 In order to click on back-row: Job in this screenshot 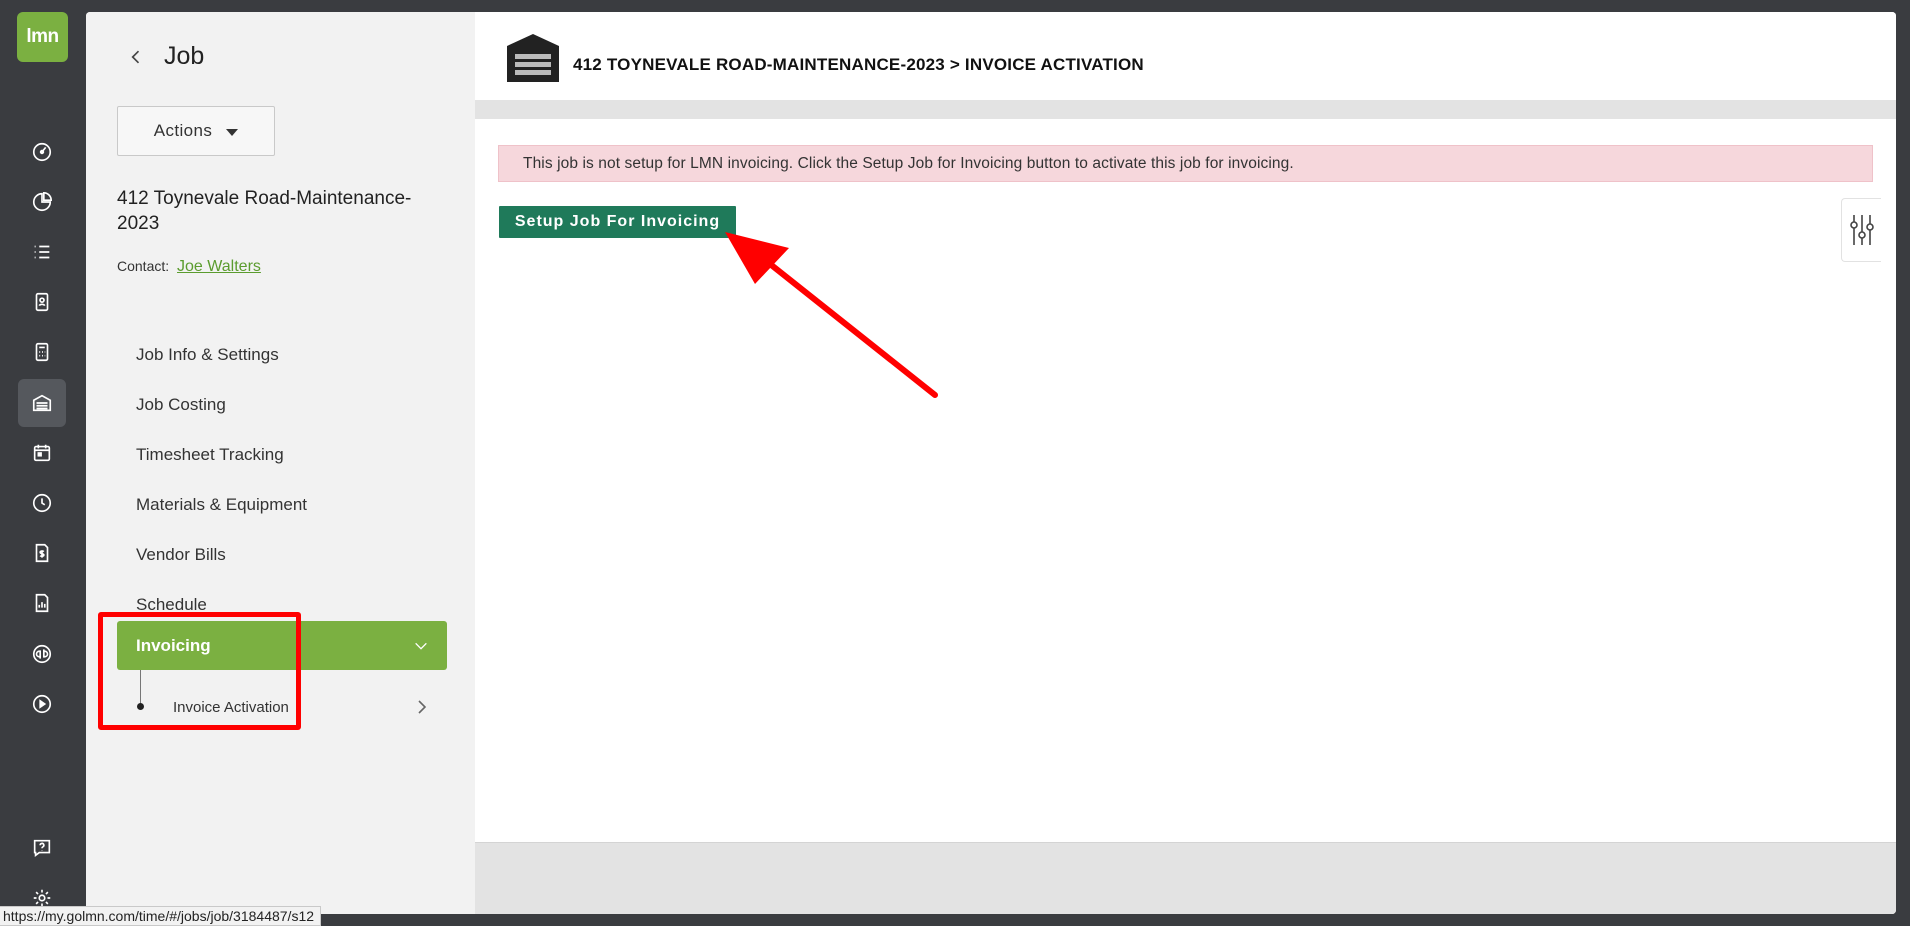, I will do `click(165, 56)`.